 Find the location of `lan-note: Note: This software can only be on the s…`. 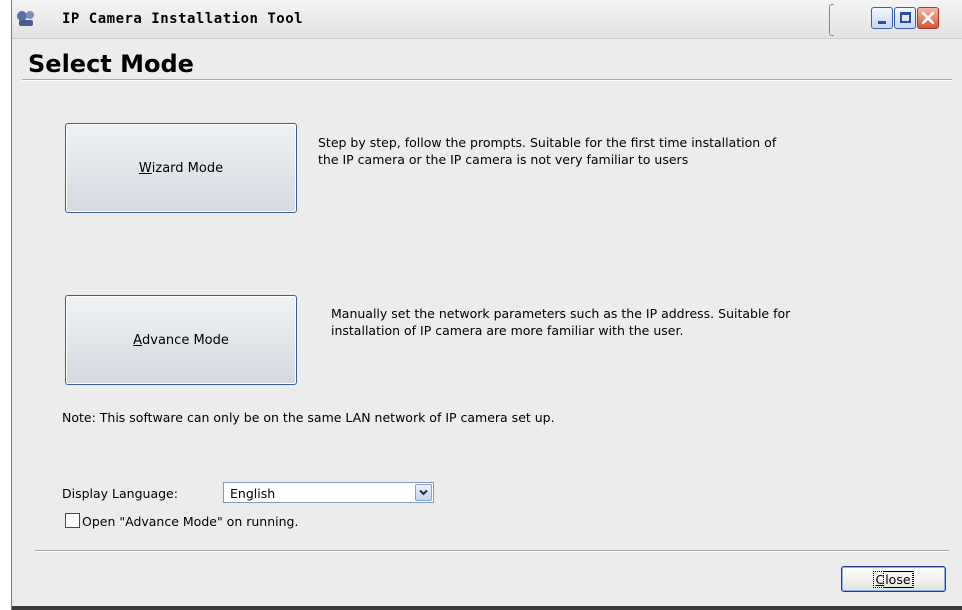

lan-note: Note: This software can only be on the s… is located at coordinates (308, 417).